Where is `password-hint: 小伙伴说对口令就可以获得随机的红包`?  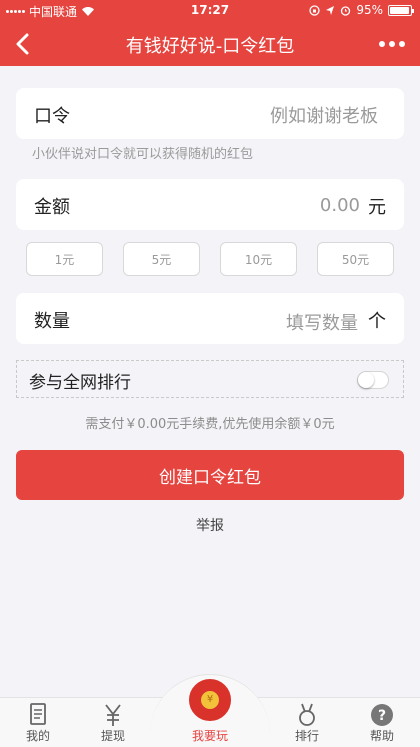
password-hint: 小伙伴说对口令就可以获得随机的红包 is located at coordinates (143, 154).